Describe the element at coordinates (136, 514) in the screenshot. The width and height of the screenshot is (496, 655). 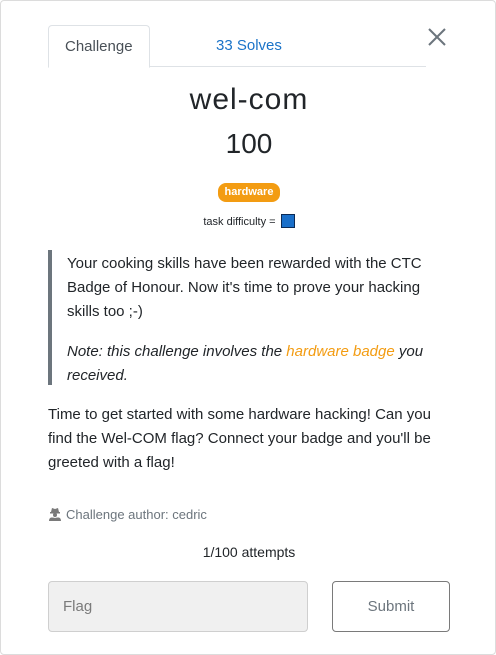
I see `author-label: Challenge author: cedric` at that location.